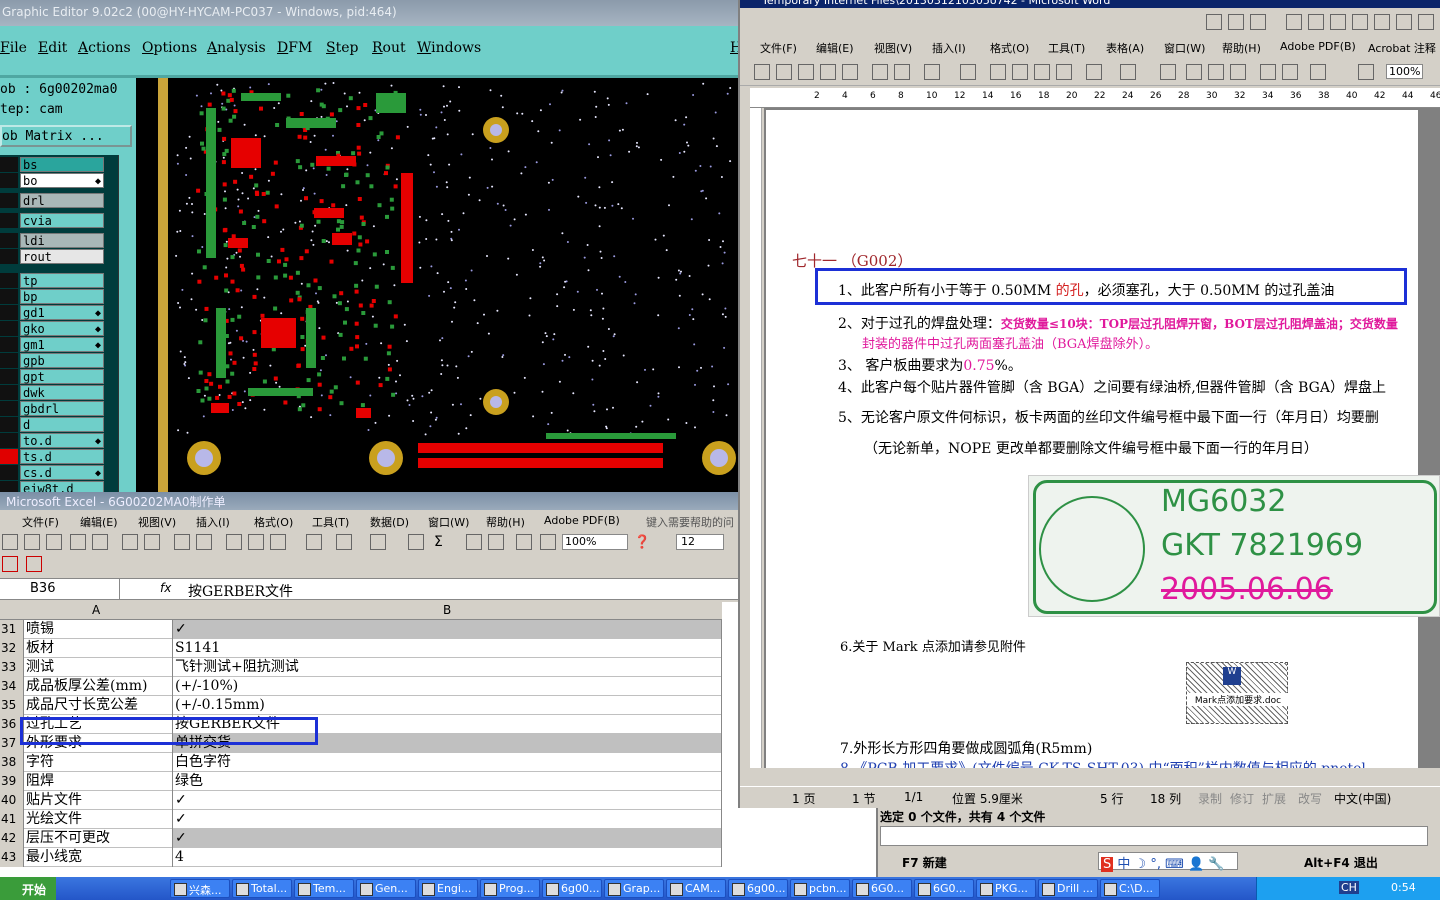  What do you see at coordinates (835, 48) in the screenshot?
I see `word-menu-edit: 编辑(E)` at bounding box center [835, 48].